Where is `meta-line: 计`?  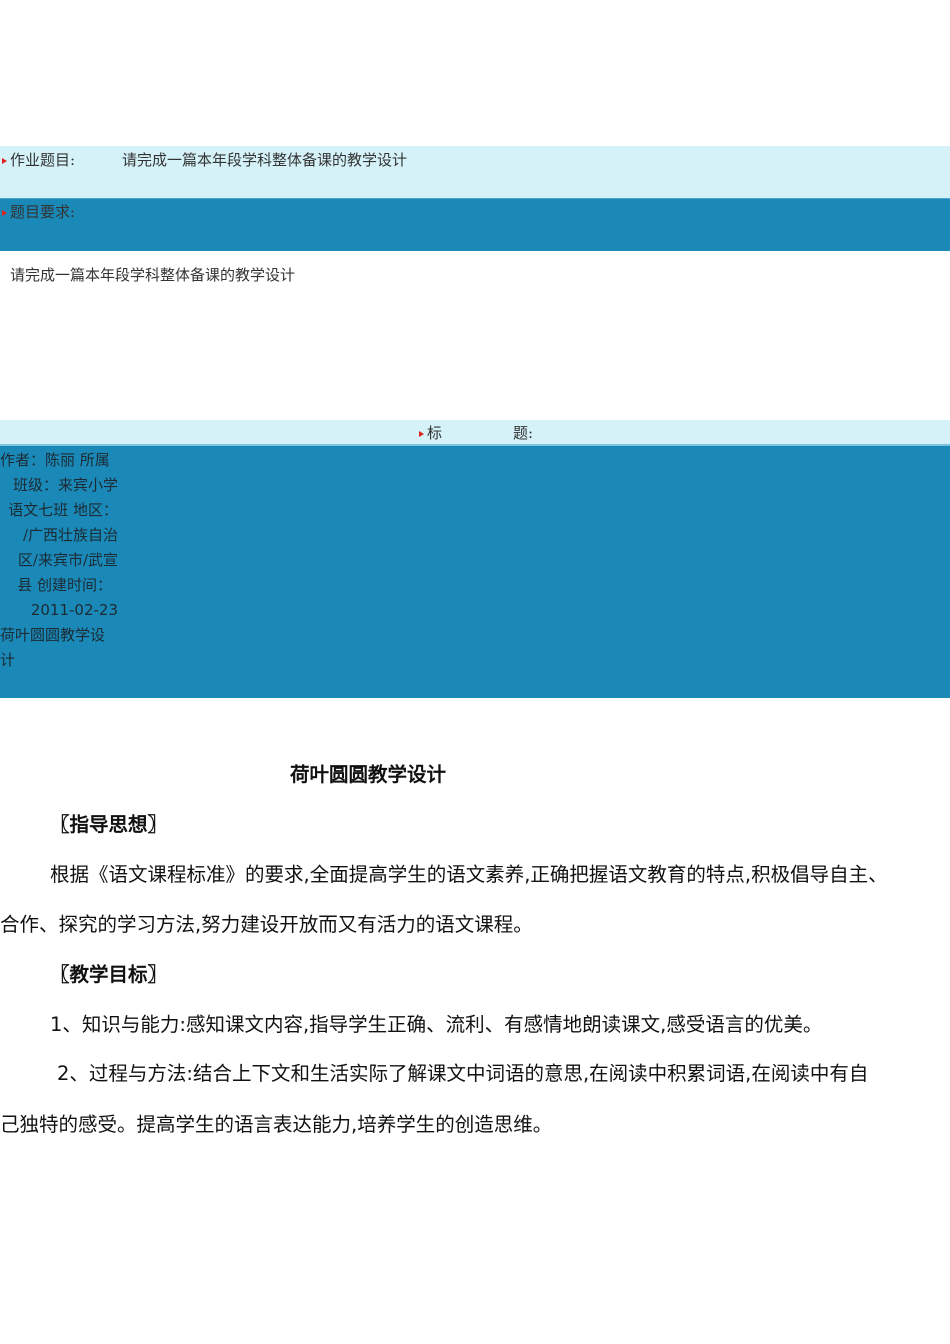 meta-line: 计 is located at coordinates (8, 660).